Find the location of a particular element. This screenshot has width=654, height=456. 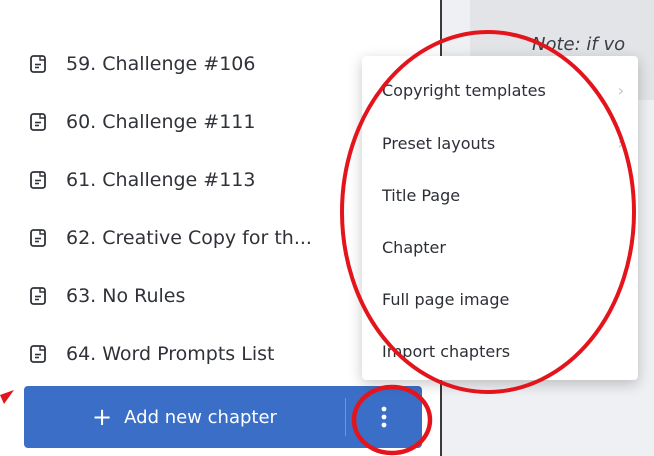

chapter-label: 64. Word Prompts List is located at coordinates (170, 354).